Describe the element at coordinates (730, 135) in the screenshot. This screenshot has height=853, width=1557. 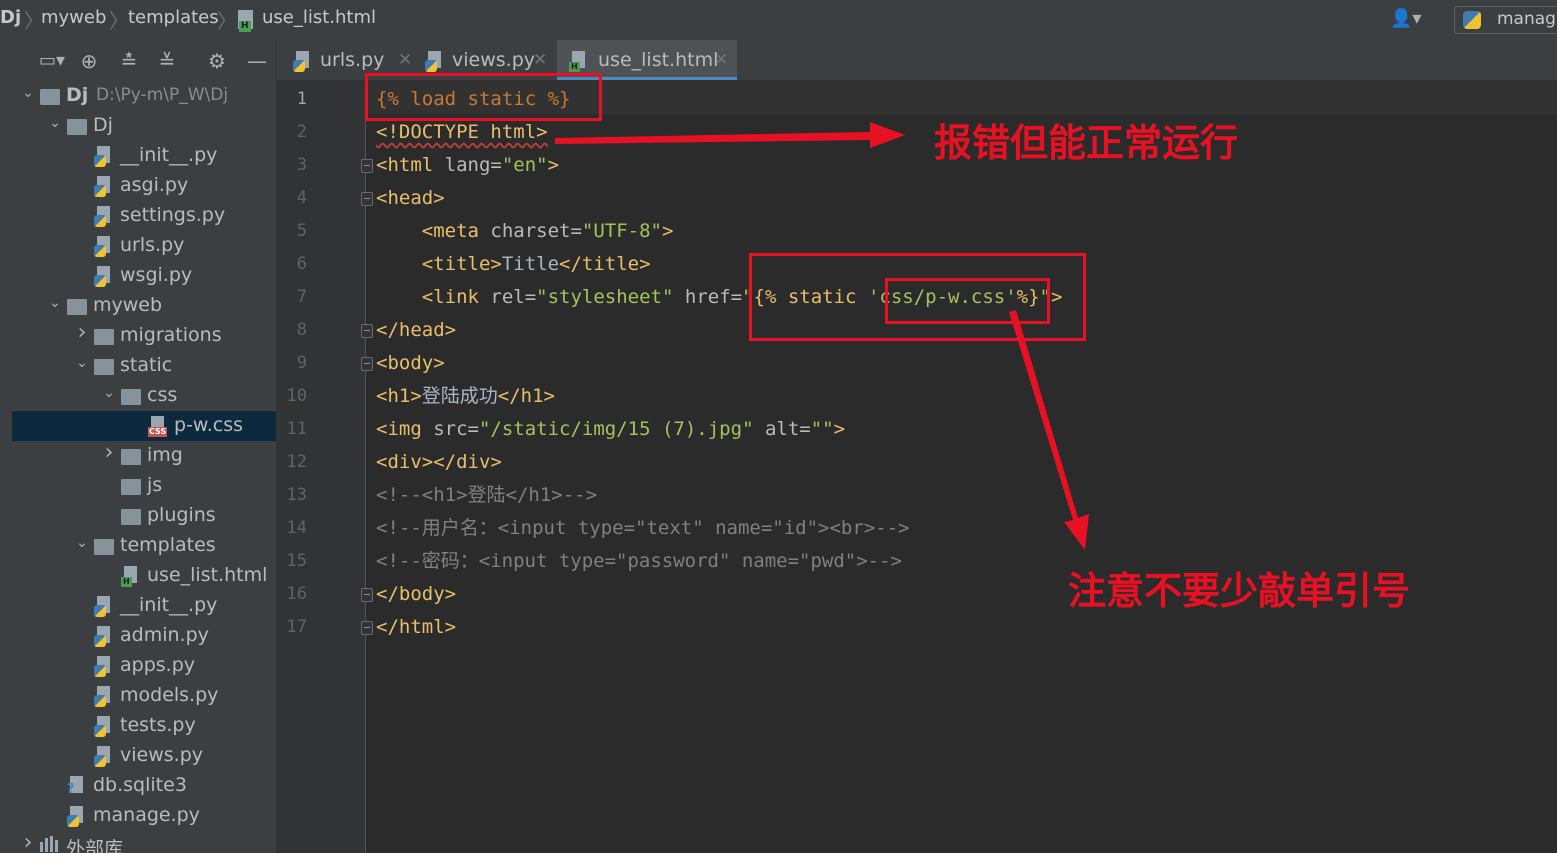
I see `arrow-right` at that location.